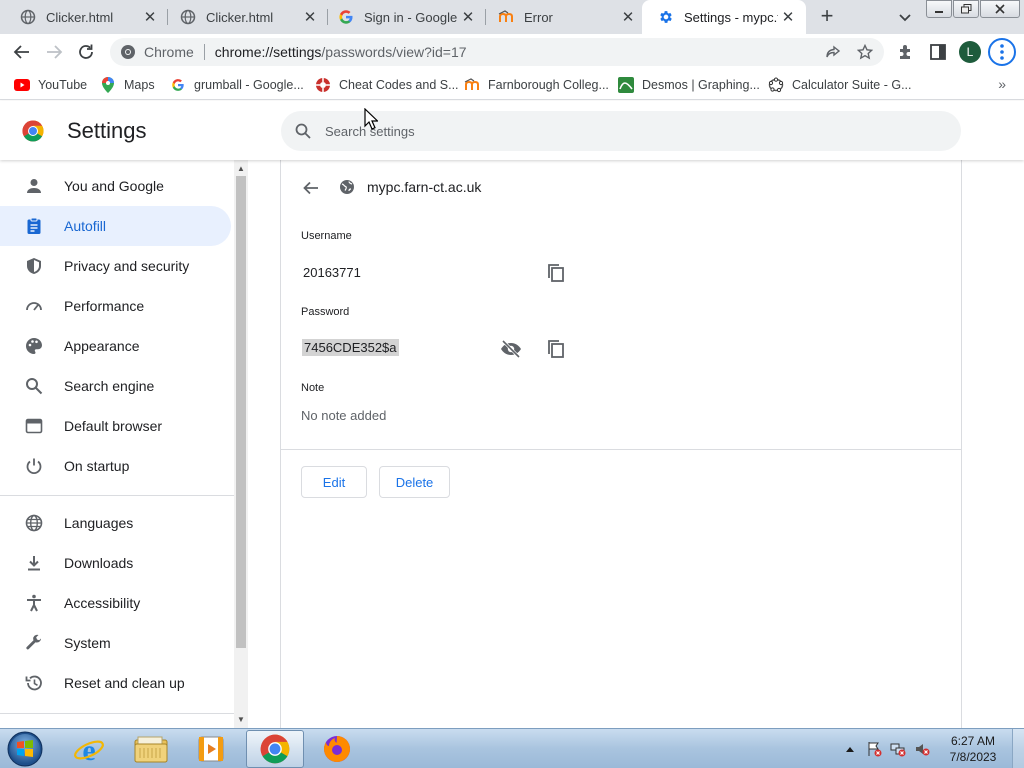 This screenshot has width=1024, height=768. What do you see at coordinates (84, 17) in the screenshot?
I see `tab-clicker-1: Clicker.html ✕` at bounding box center [84, 17].